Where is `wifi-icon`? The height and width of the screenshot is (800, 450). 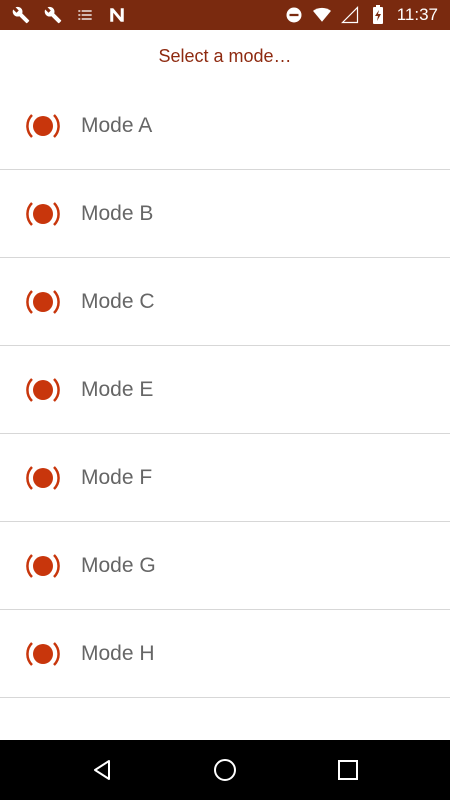 wifi-icon is located at coordinates (321, 15).